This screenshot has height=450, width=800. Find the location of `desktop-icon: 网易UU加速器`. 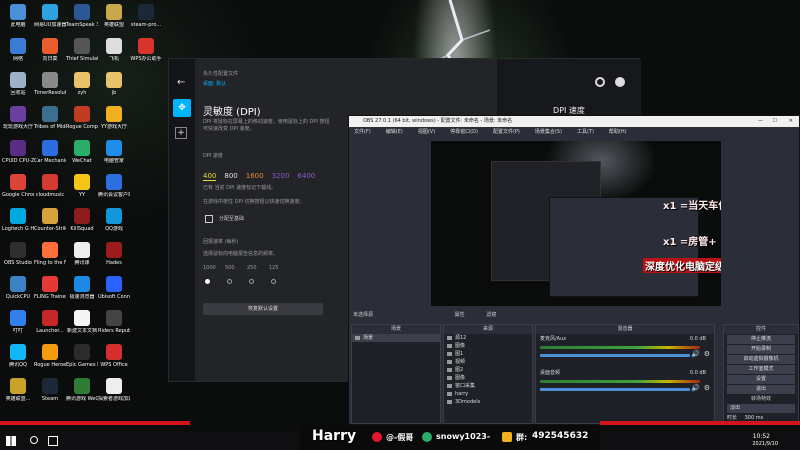

desktop-icon: 网易UU加速器 is located at coordinates (50, 16).